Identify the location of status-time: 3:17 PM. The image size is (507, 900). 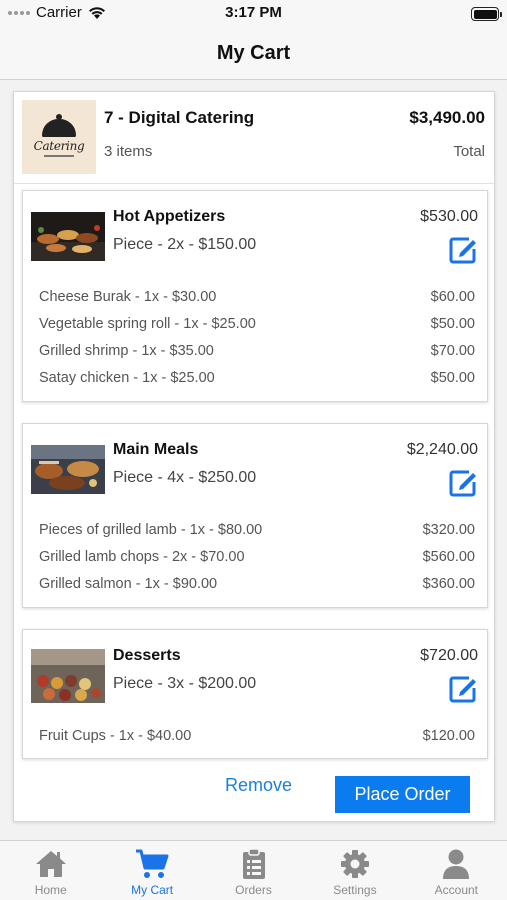
(253, 12).